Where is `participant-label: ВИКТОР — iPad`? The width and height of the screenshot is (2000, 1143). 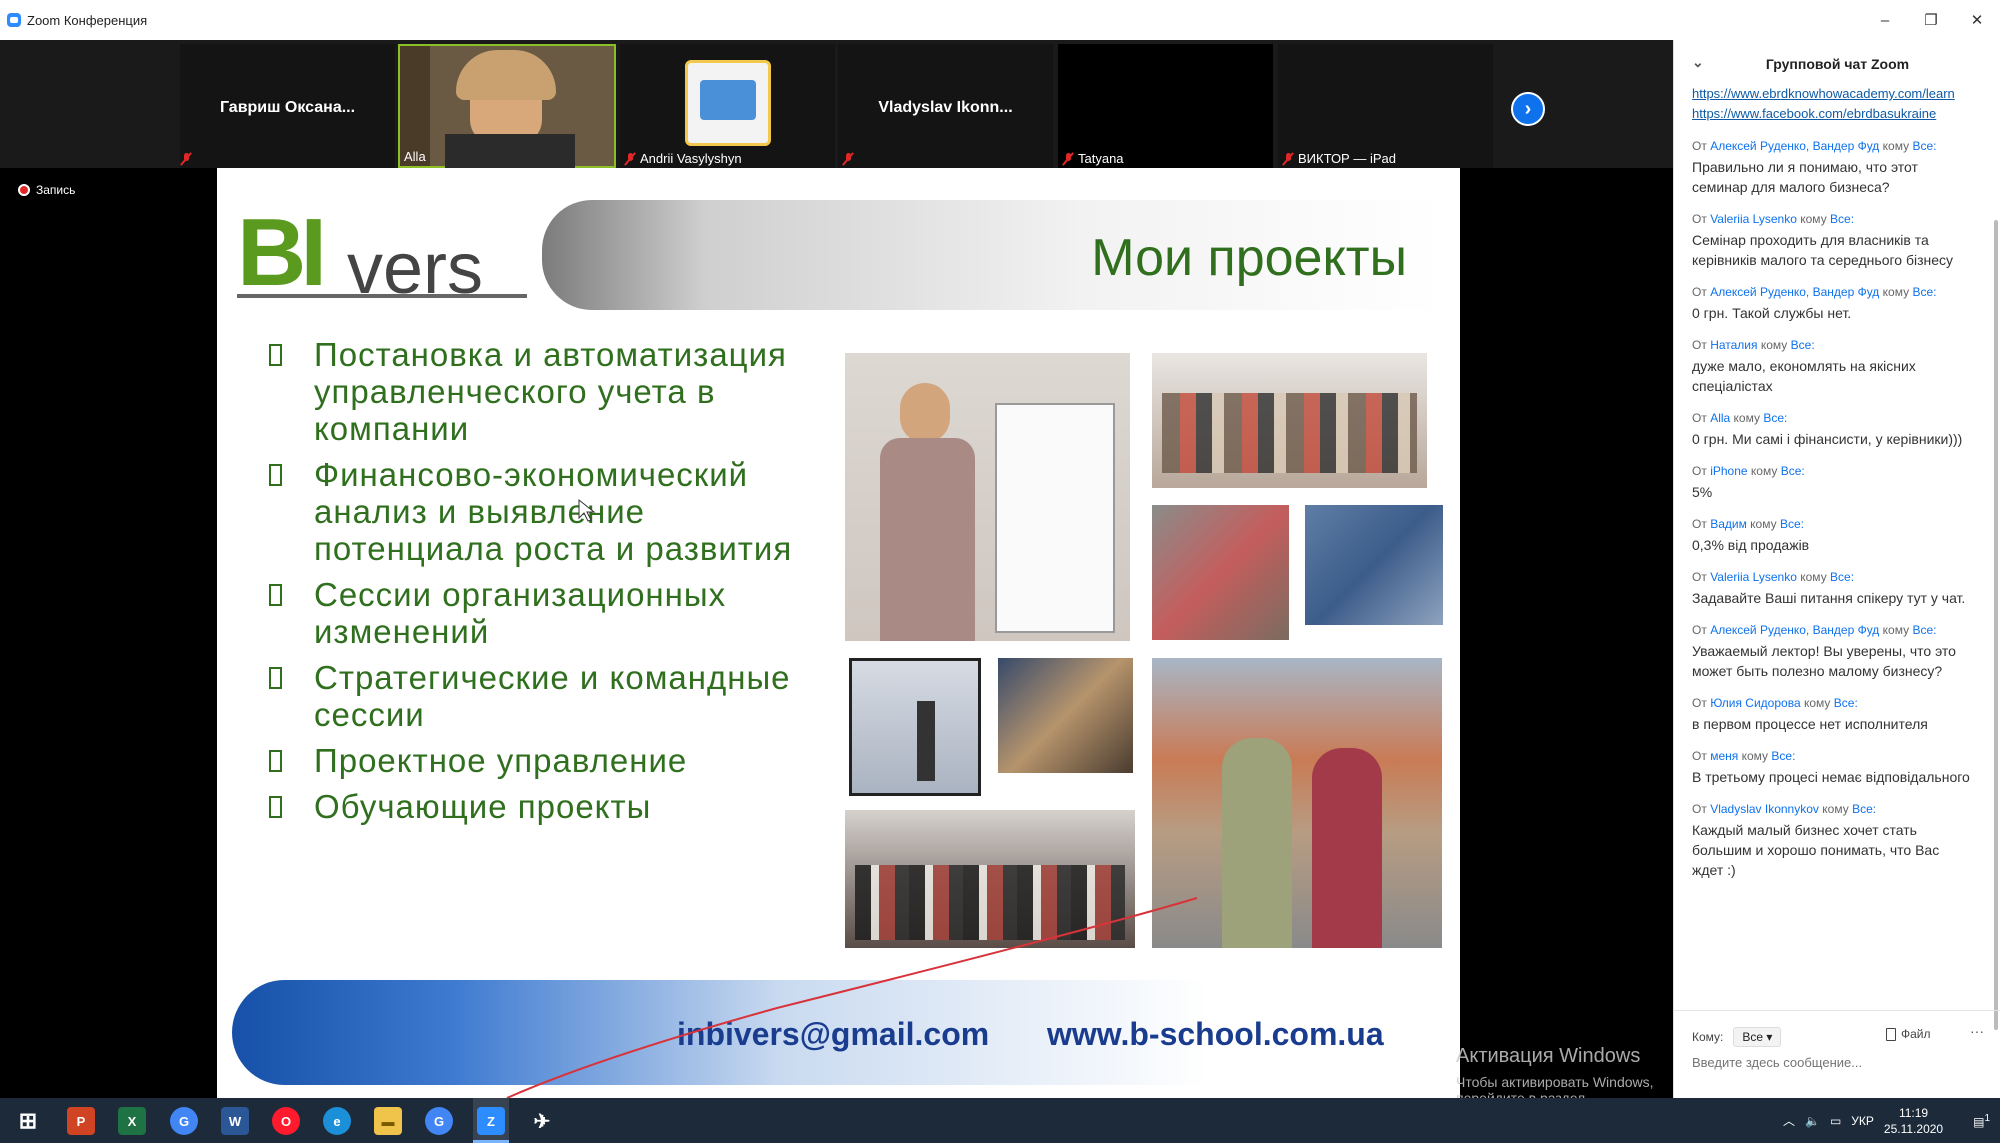 participant-label: ВИКТОР — iPad is located at coordinates (1347, 158).